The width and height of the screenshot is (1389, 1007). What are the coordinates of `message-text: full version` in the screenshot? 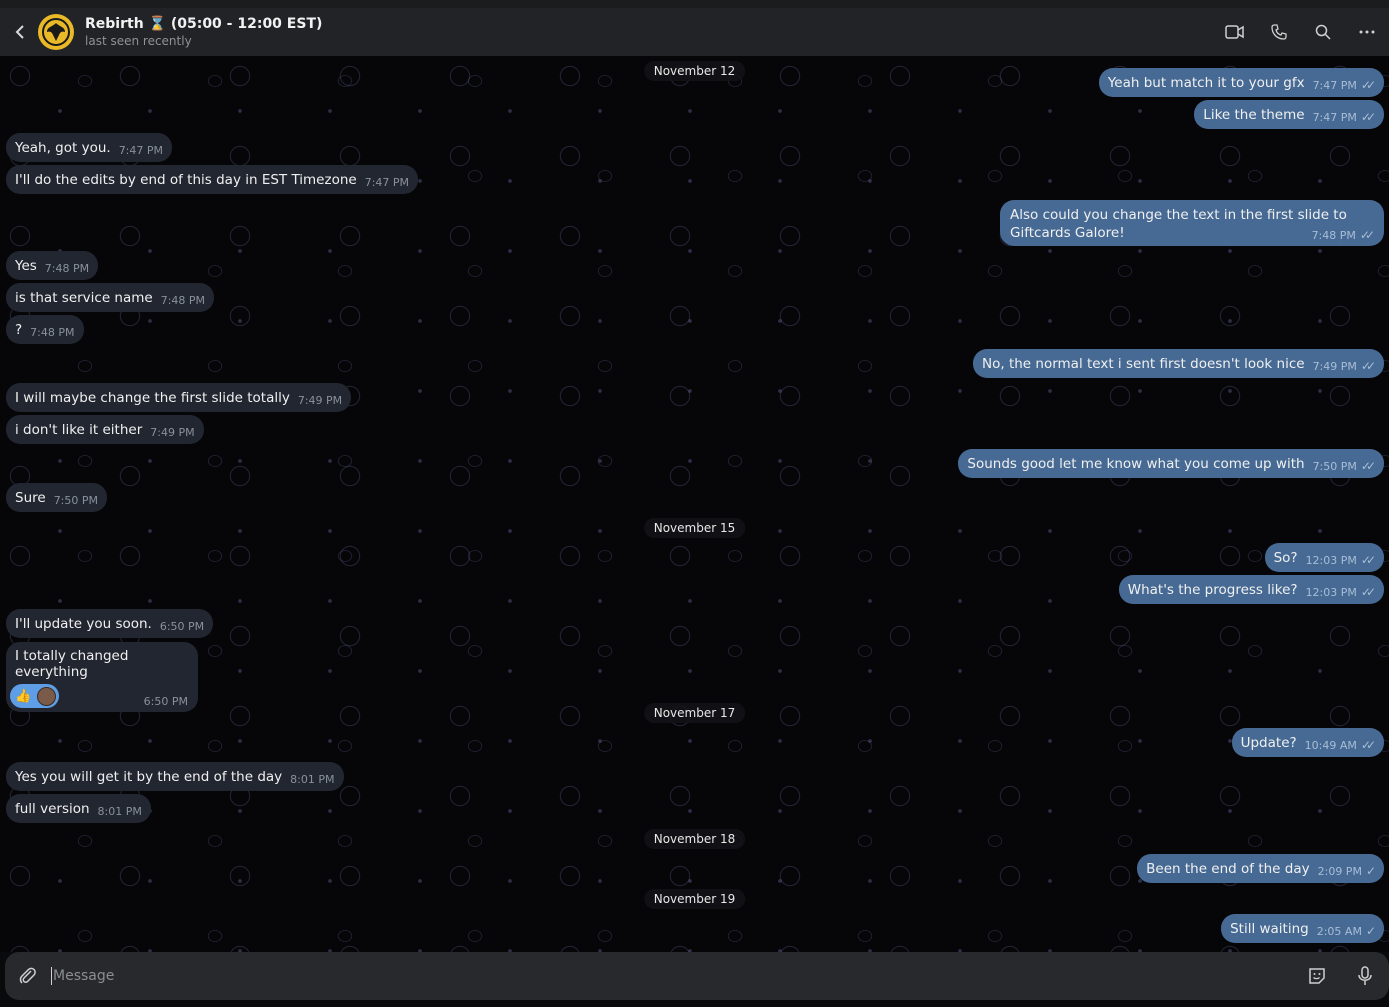 It's located at (52, 808).